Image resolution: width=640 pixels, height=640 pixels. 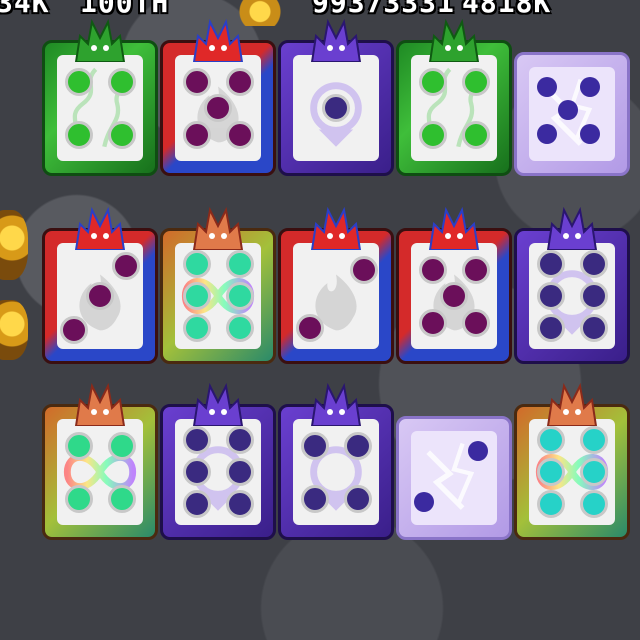 What do you see at coordinates (454, 39) in the screenshot?
I see `dragon-green-icon` at bounding box center [454, 39].